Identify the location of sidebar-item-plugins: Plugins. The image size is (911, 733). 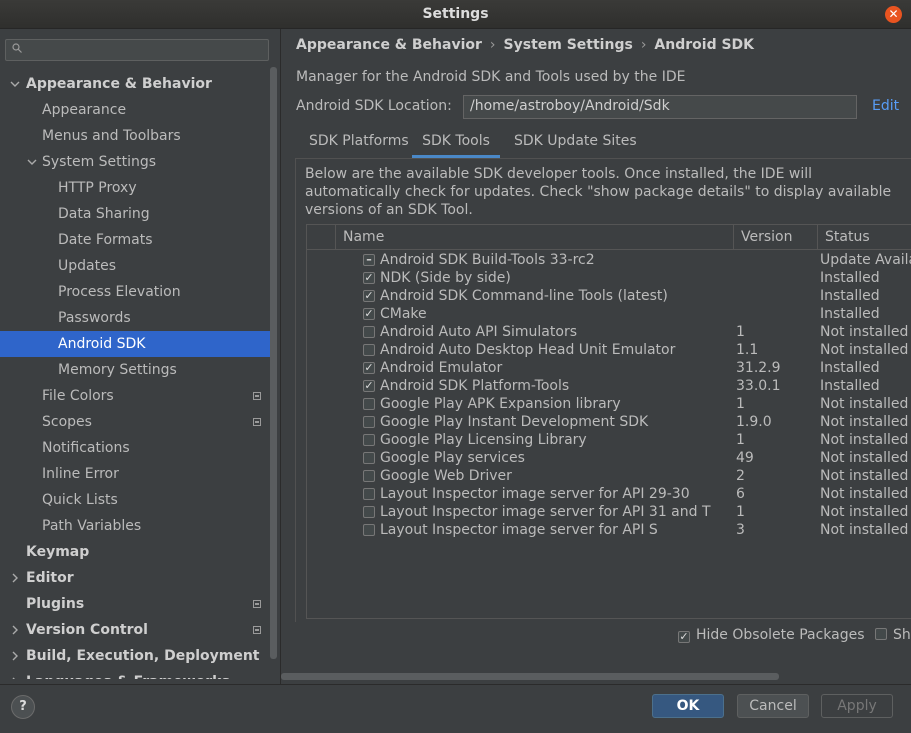
(135, 604).